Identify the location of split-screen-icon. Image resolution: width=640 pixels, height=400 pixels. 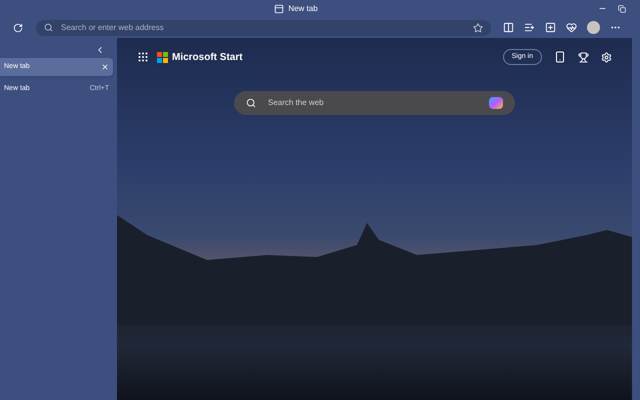
(508, 27).